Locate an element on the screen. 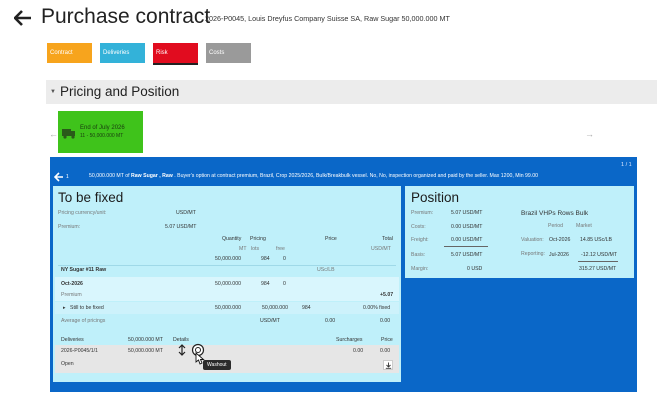 The height and width of the screenshot is (416, 657). page-indicator: 1 / 1 is located at coordinates (626, 165).